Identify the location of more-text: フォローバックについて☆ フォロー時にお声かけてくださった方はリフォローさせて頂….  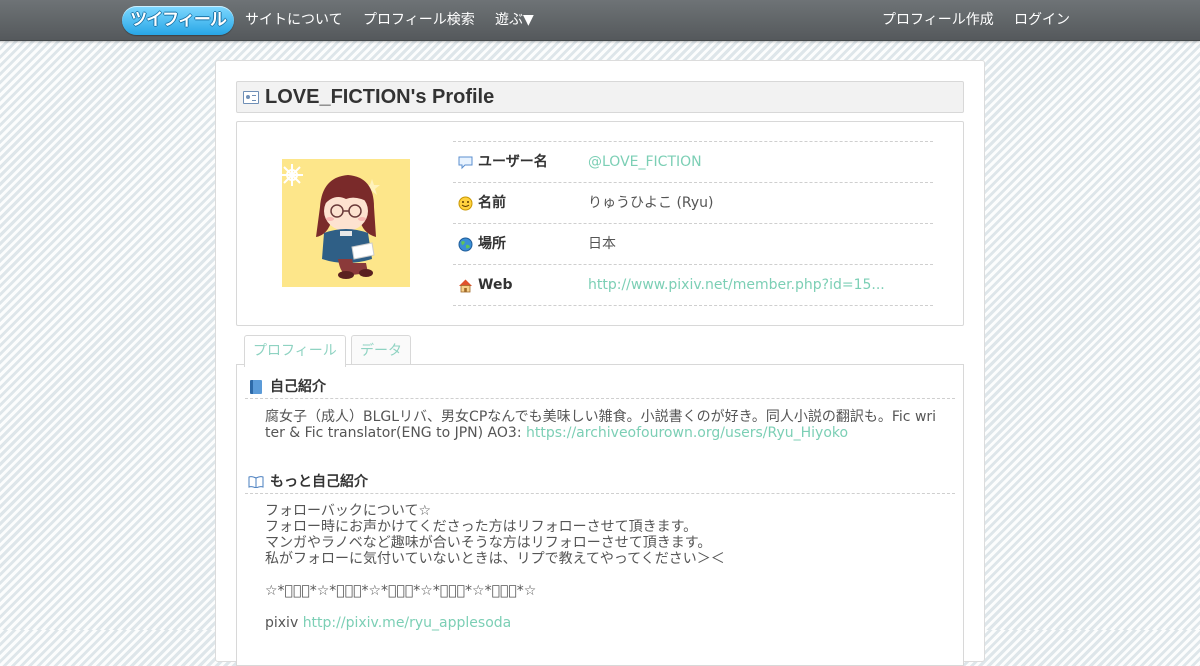
(601, 567).